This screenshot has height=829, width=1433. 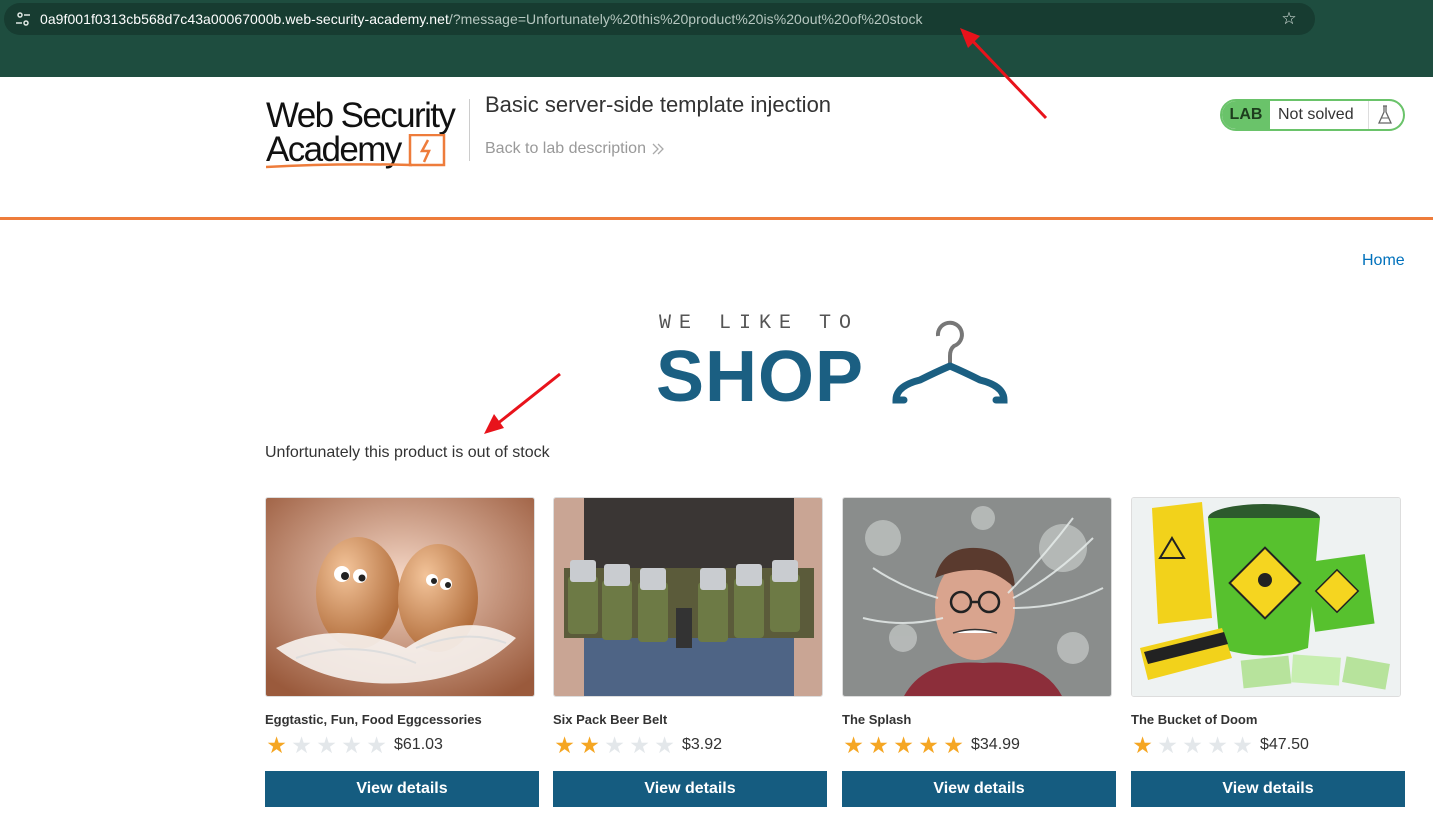 What do you see at coordinates (877, 719) in the screenshot?
I see `product-name: The Splash` at bounding box center [877, 719].